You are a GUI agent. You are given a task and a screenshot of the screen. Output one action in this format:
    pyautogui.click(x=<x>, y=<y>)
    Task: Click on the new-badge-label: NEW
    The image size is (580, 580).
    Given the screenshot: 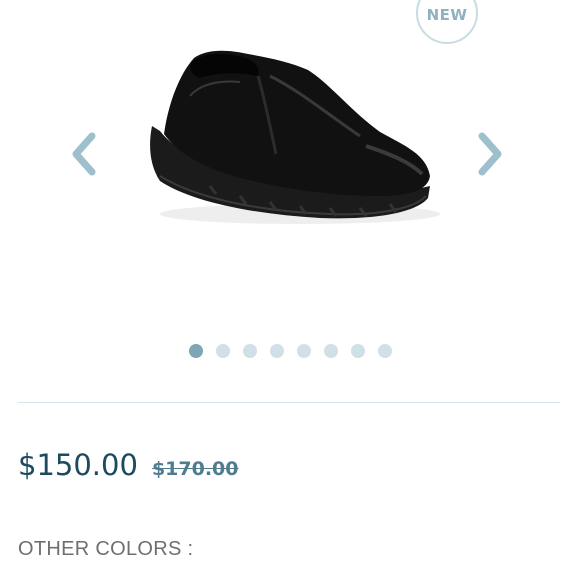 What is the action you would take?
    pyautogui.click(x=447, y=15)
    